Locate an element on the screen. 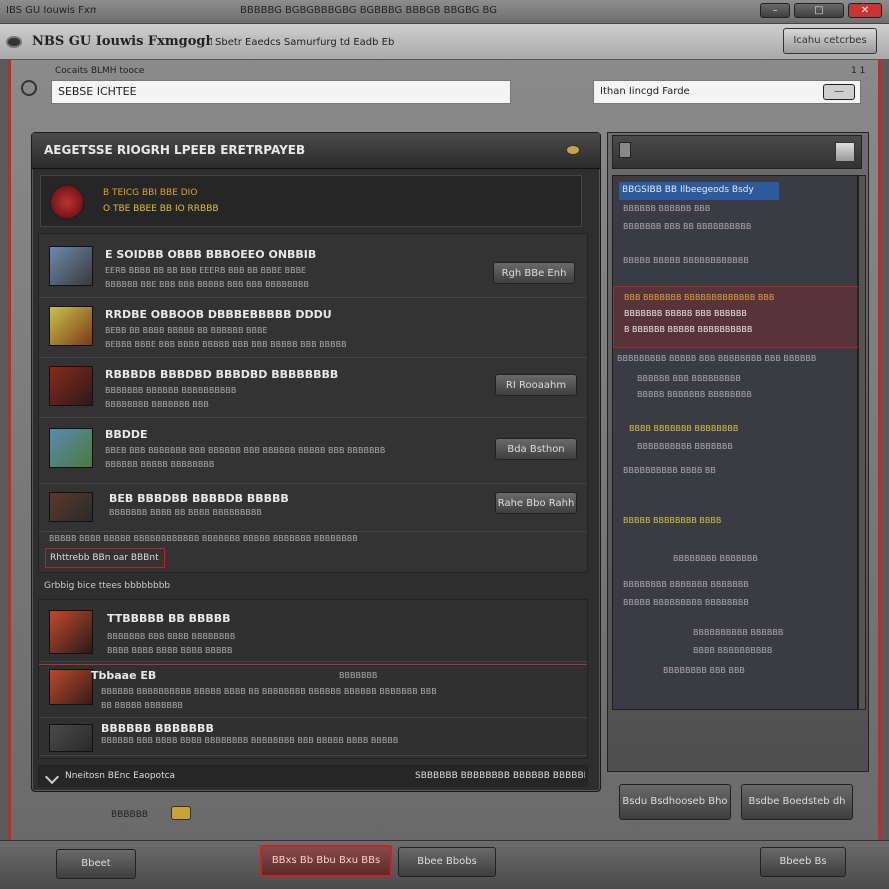 This screenshot has height=889, width=889. right-button-right: Bsdbe Boedsteb dh is located at coordinates (797, 802).